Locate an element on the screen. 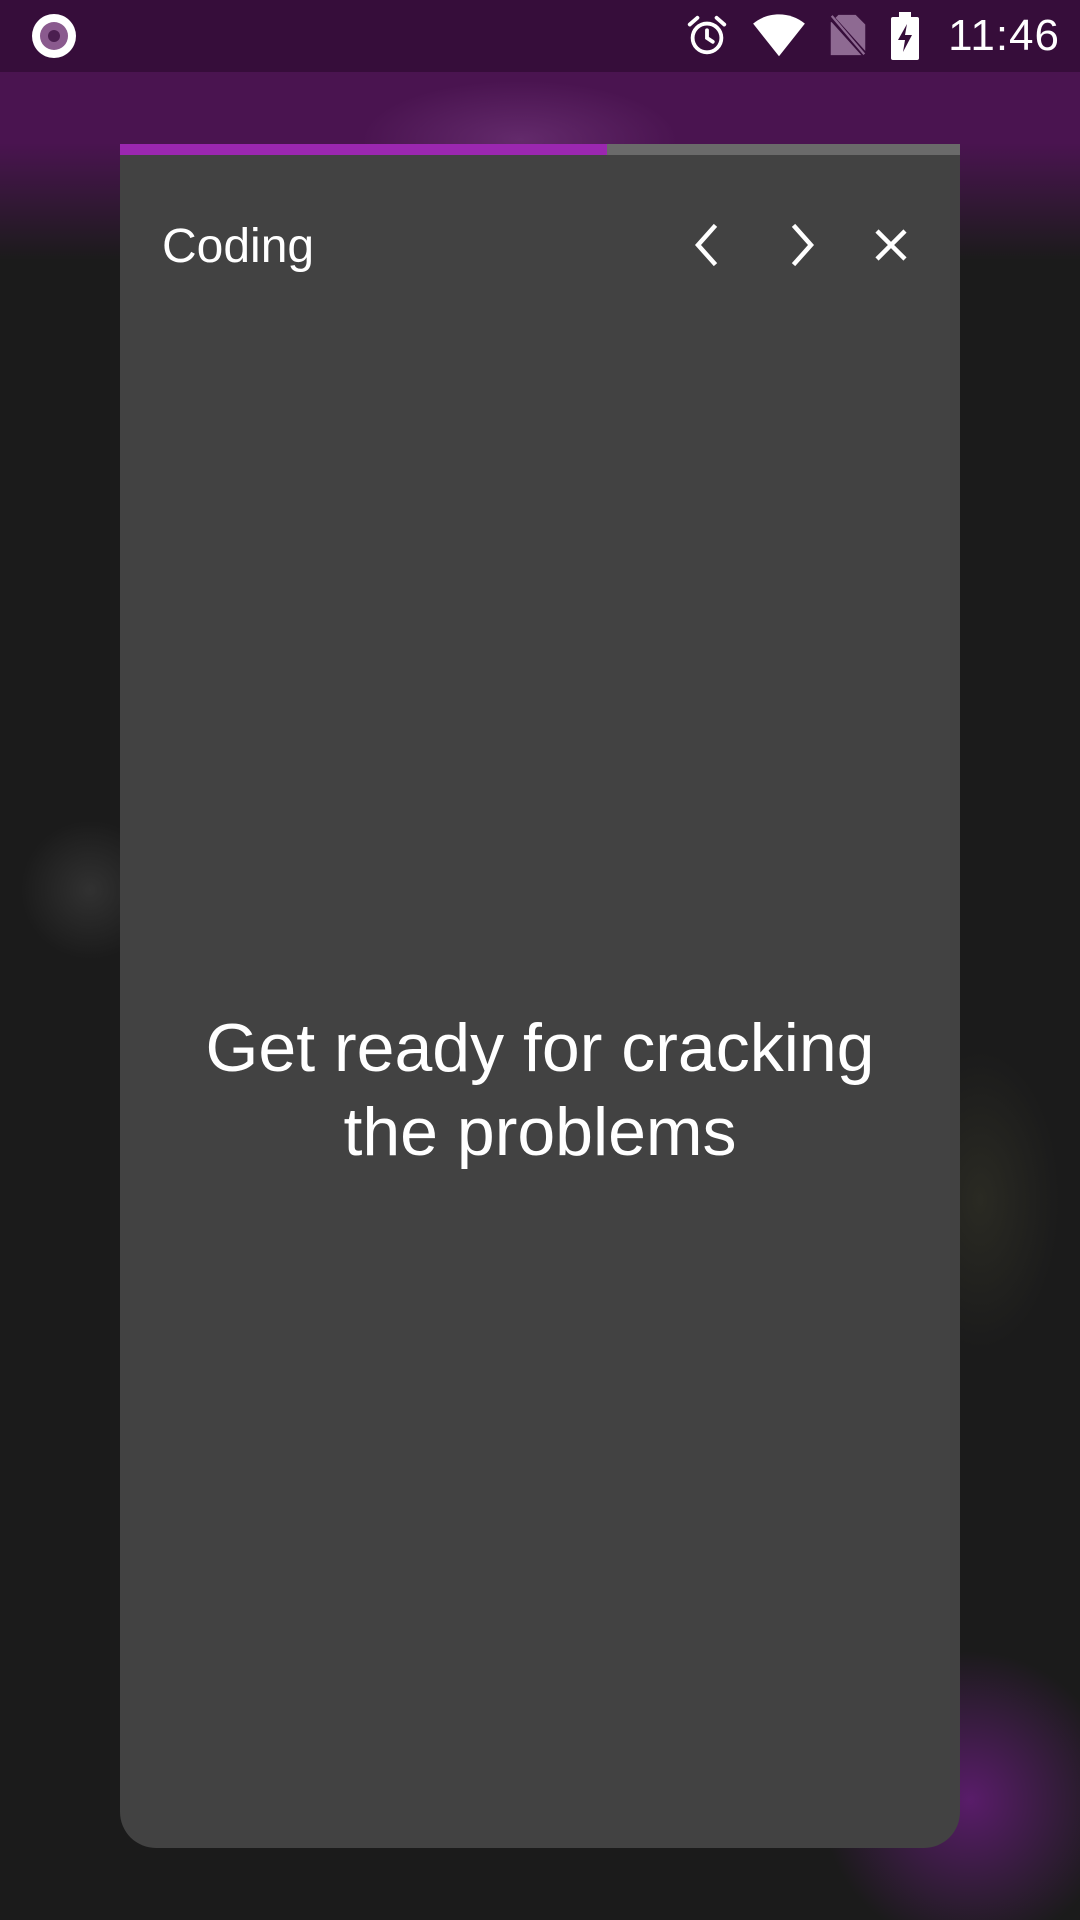 The height and width of the screenshot is (1920, 1080). alarm-icon is located at coordinates (707, 35).